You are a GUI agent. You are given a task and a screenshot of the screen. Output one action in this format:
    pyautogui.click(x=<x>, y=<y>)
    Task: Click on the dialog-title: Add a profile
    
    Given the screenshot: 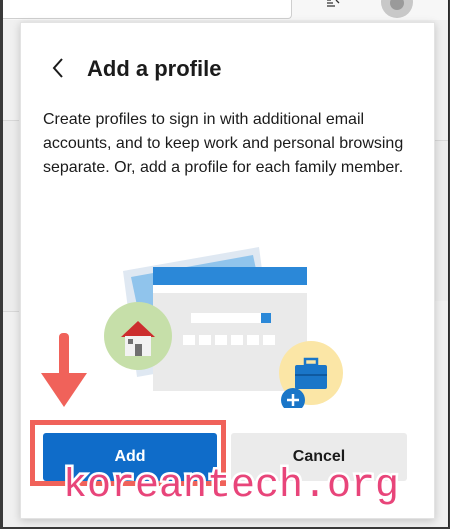 What is the action you would take?
    pyautogui.click(x=154, y=68)
    